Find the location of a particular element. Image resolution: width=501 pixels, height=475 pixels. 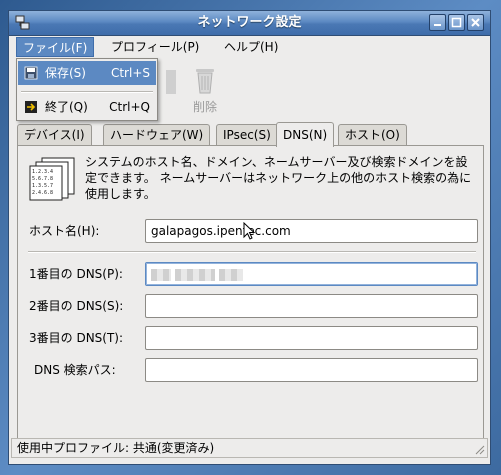

delete-button: 削除 is located at coordinates (205, 89).